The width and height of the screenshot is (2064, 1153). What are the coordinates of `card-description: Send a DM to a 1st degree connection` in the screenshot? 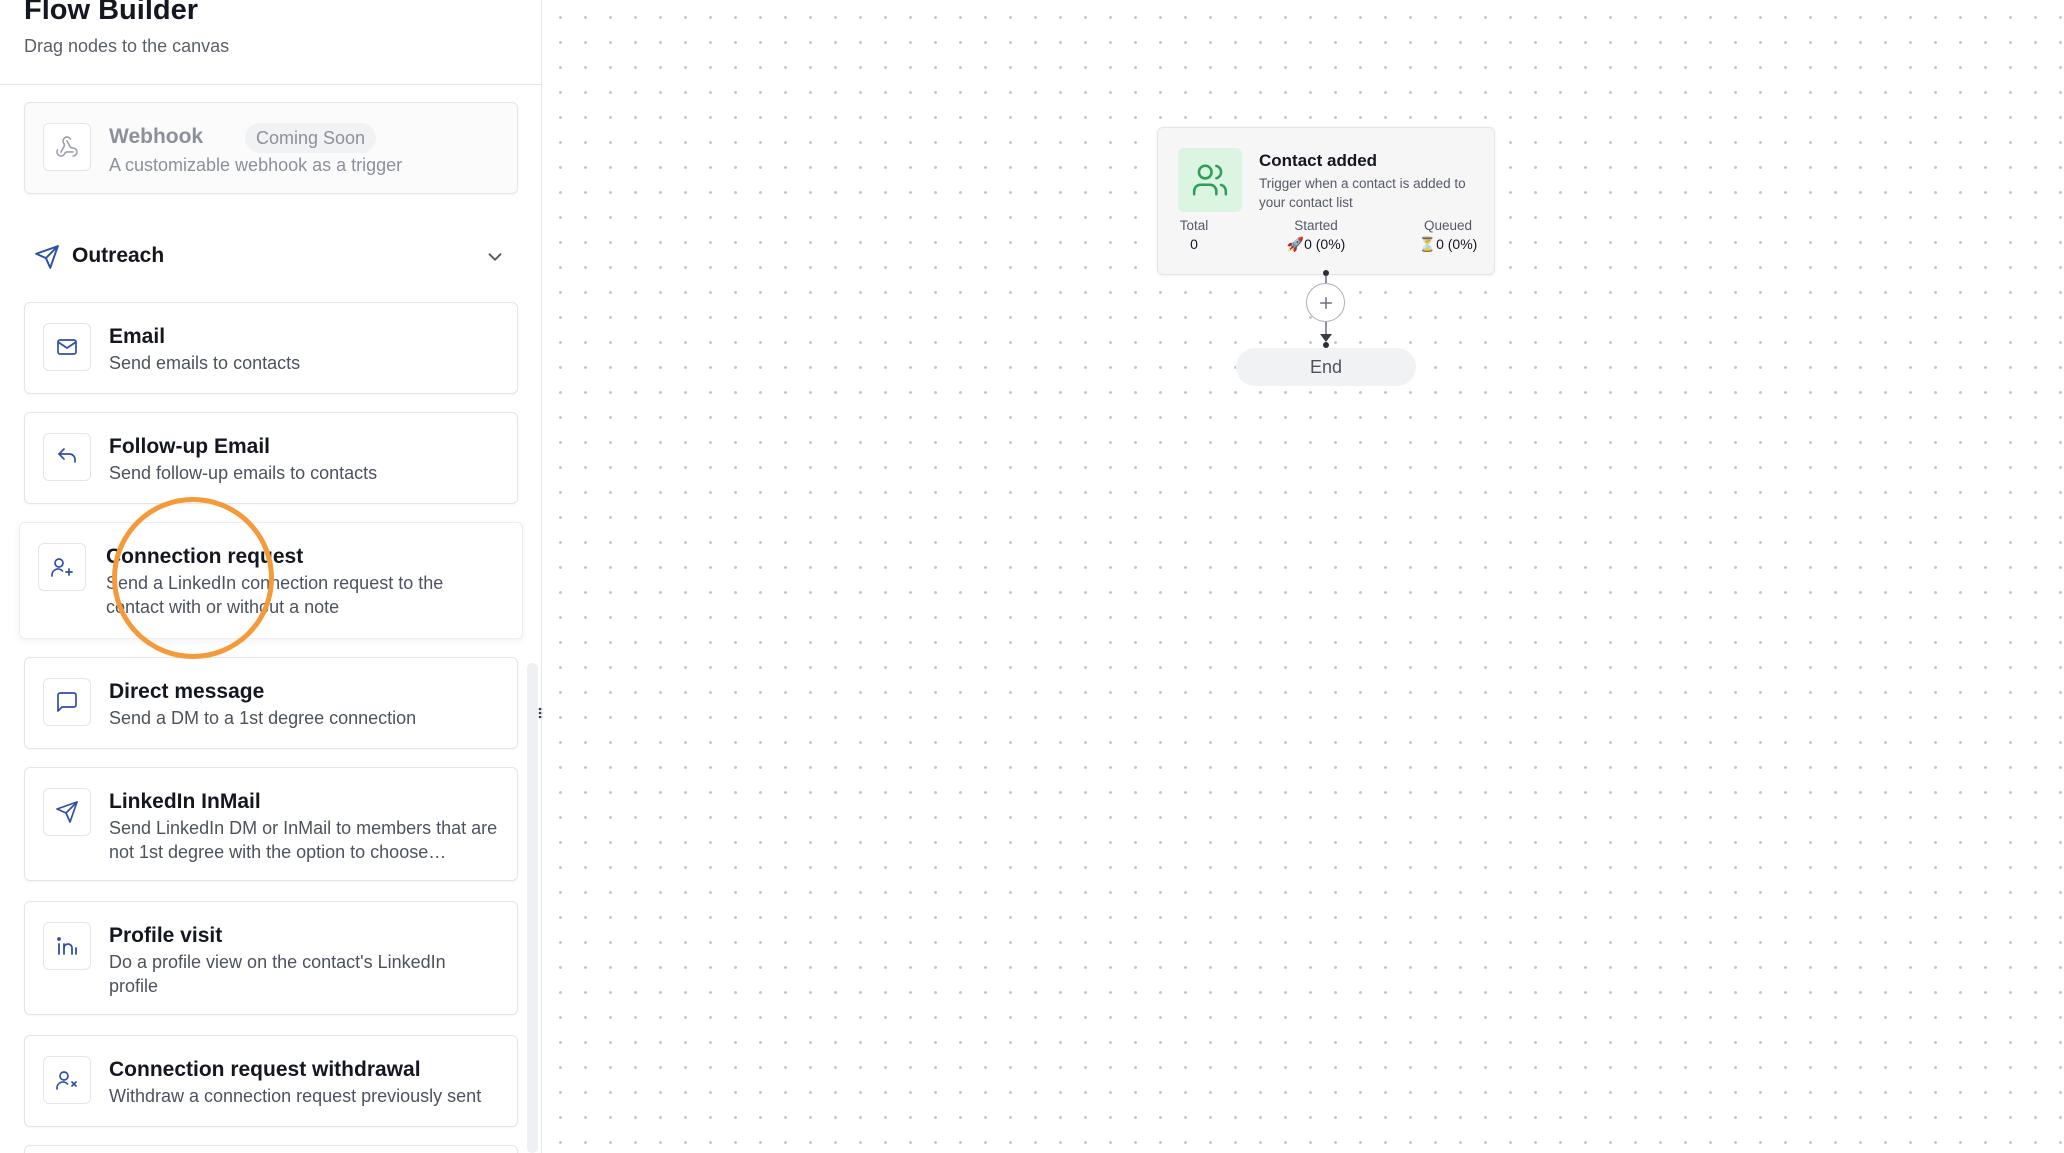 It's located at (263, 718).